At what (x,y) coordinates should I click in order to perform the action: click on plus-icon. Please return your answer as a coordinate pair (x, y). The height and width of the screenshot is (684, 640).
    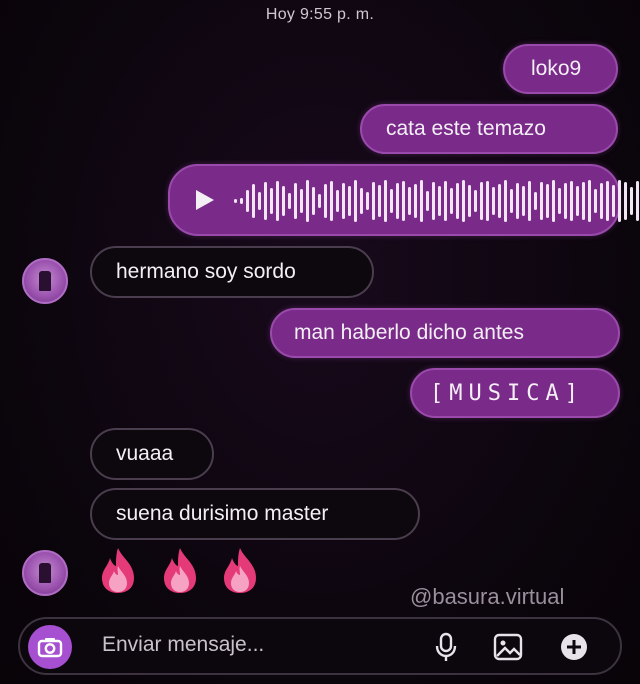
    Looking at the image, I should click on (574, 647).